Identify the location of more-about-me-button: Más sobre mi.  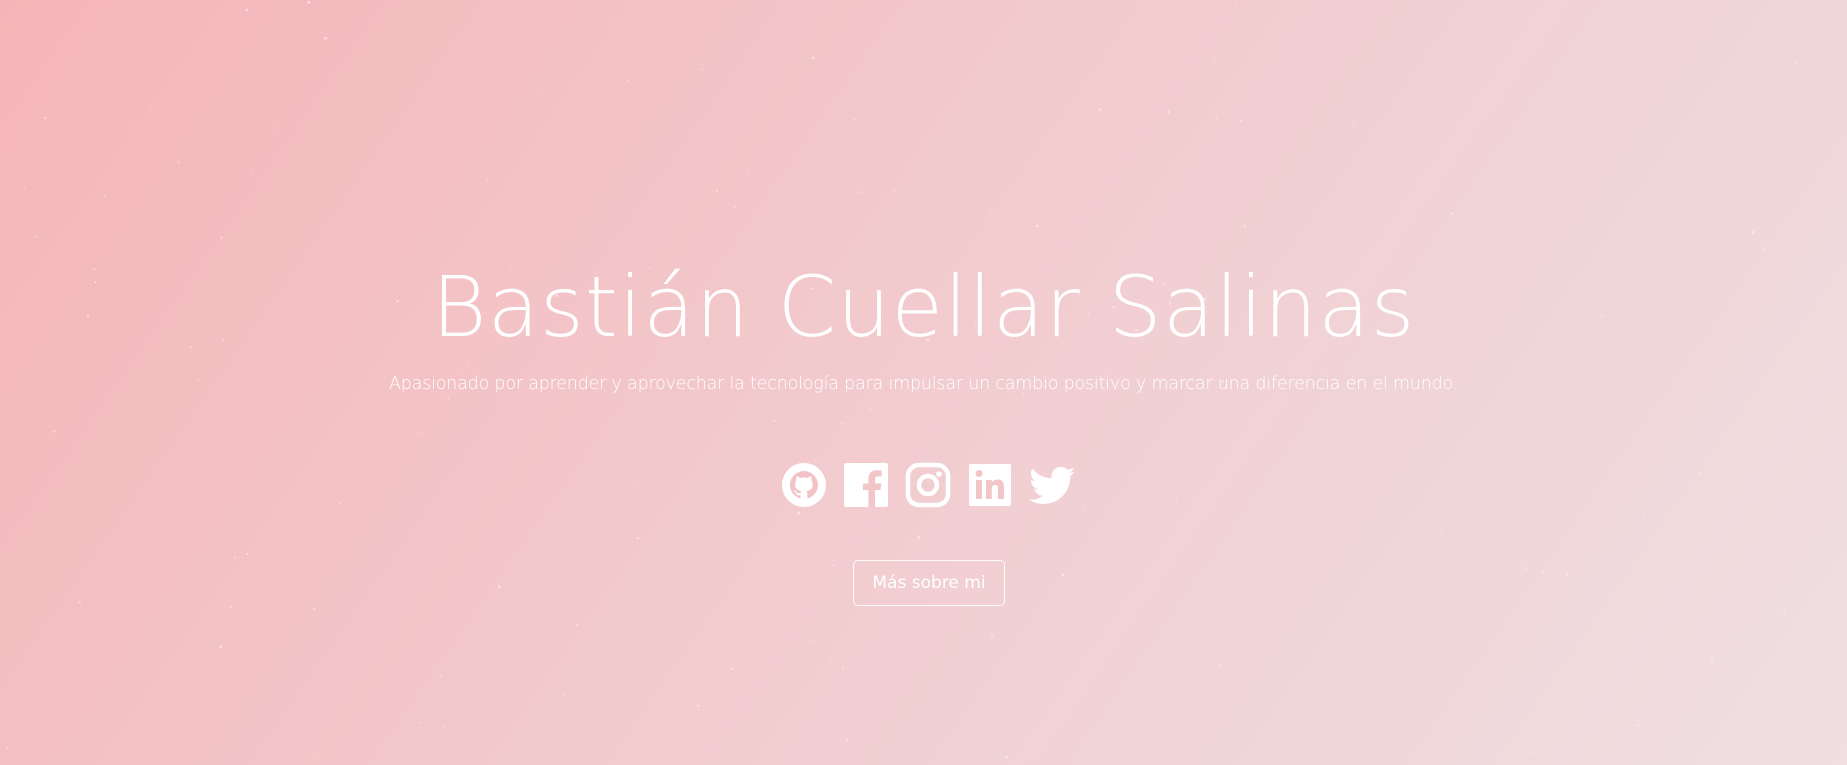
(929, 583).